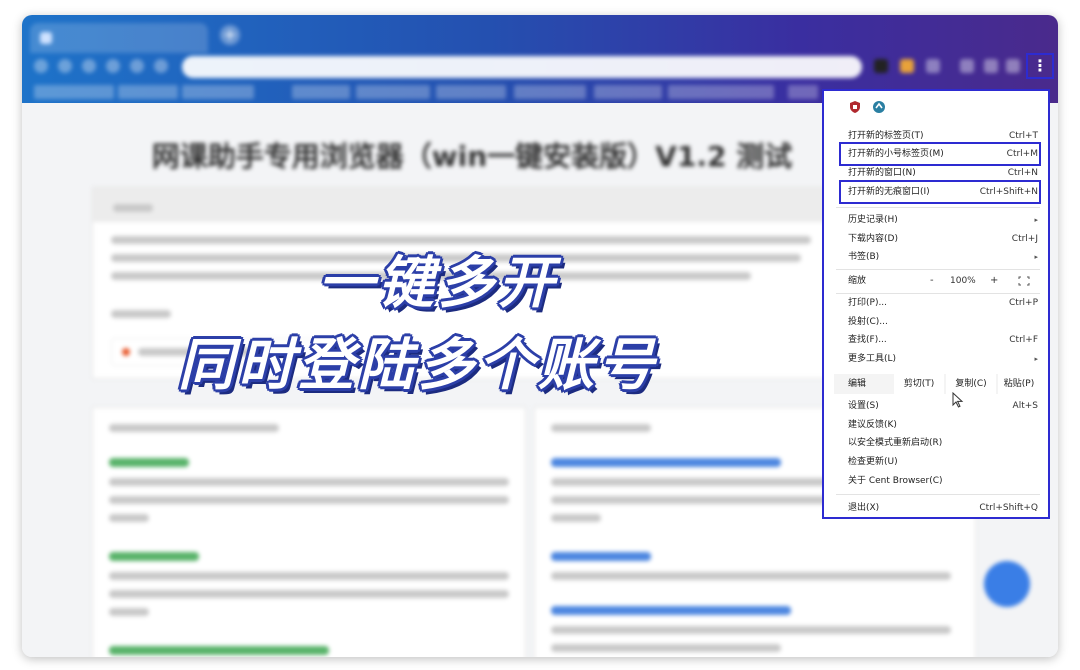 The height and width of the screenshot is (670, 1080). Describe the element at coordinates (232, 352) in the screenshot. I see `related-box` at that location.